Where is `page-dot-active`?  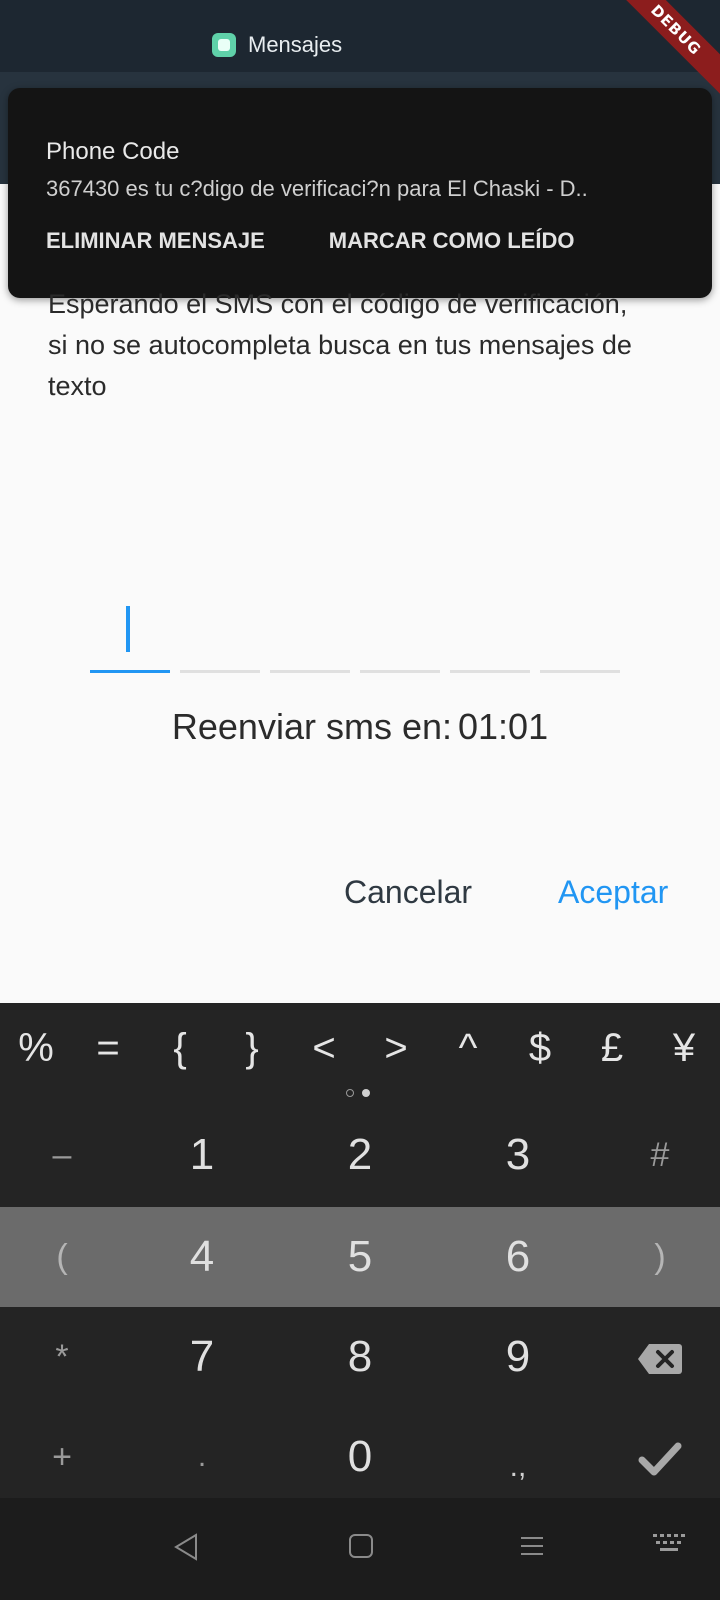 page-dot-active is located at coordinates (366, 1093).